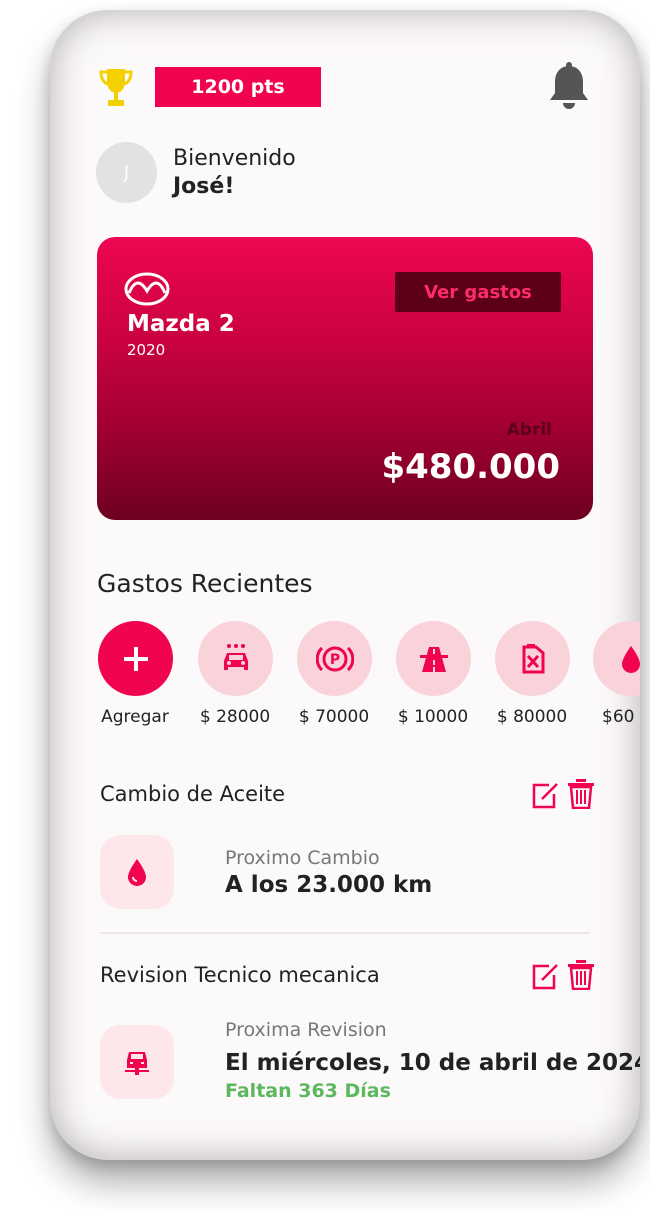  I want to click on inspection-date: El miércoles, 10 de abril de 2024, so click(432, 1063).